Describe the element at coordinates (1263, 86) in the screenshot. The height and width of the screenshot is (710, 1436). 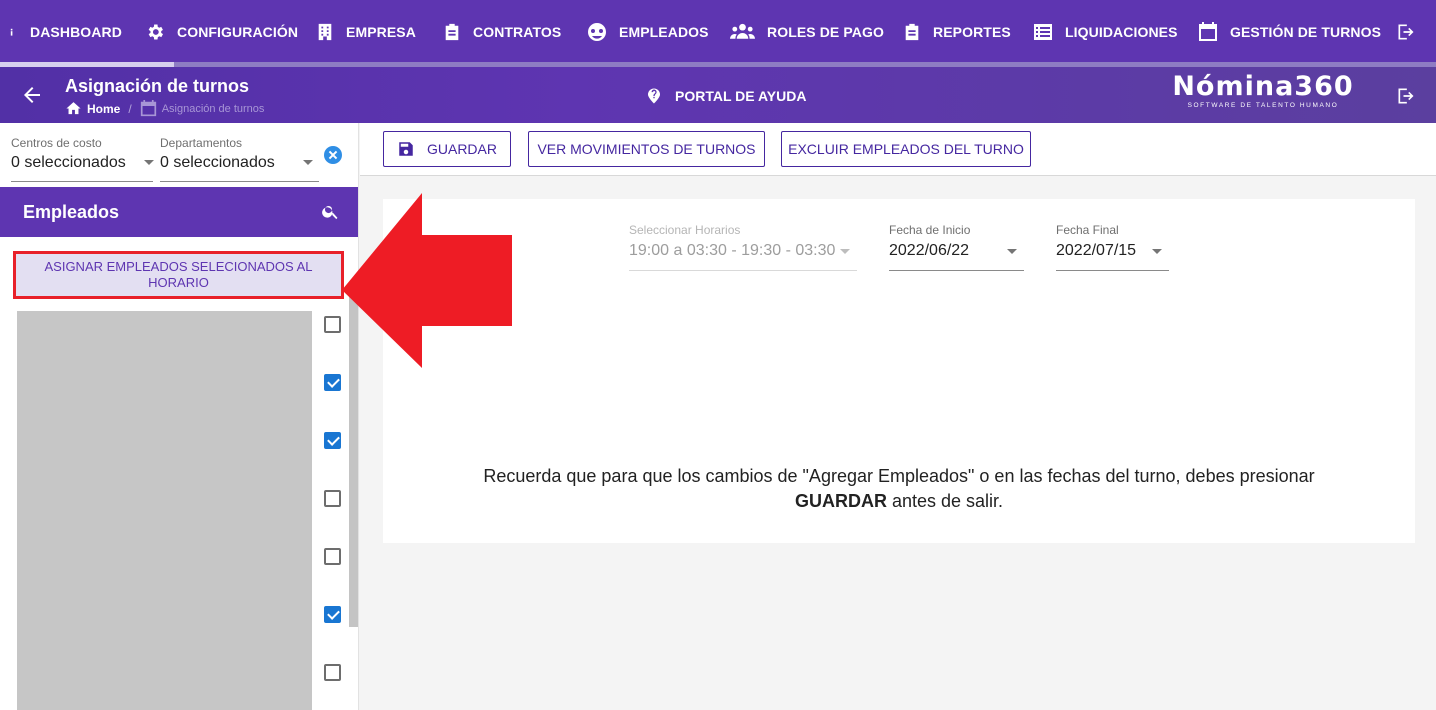
I see `brand-name: Nómina360` at that location.